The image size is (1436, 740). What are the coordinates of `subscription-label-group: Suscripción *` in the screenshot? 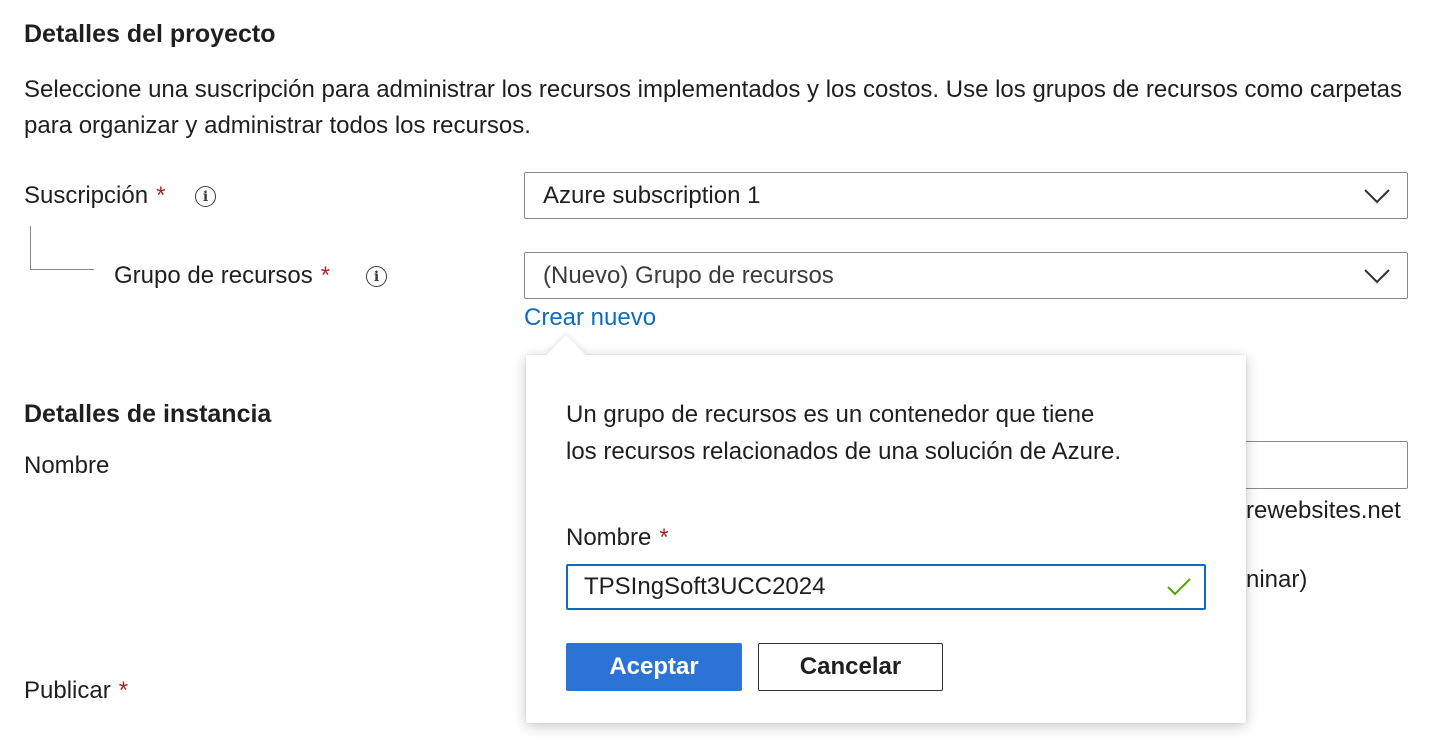 It's located at (94, 196).